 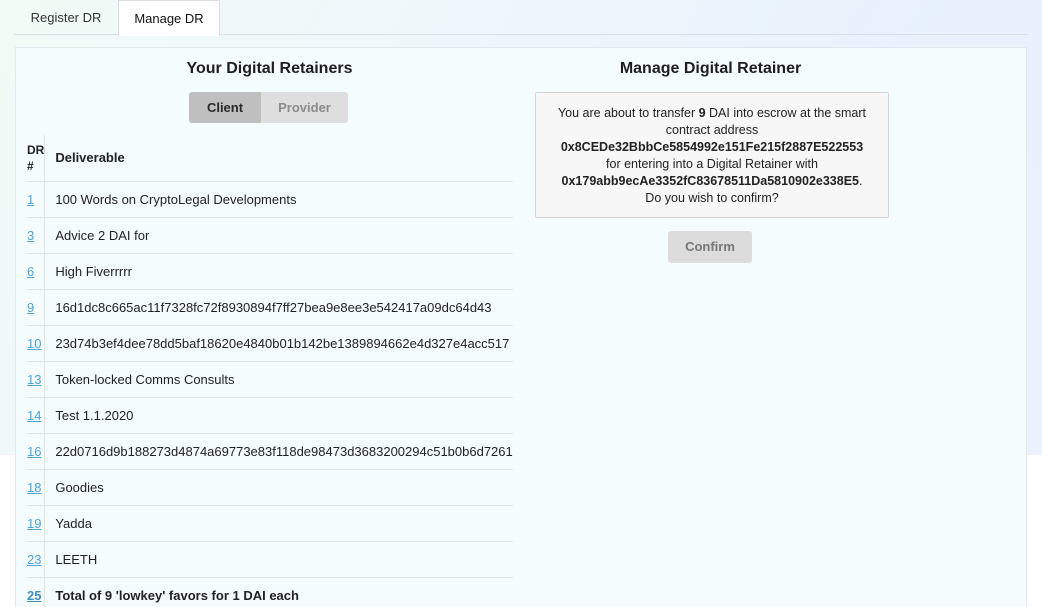 I want to click on dr-number-cell: 6, so click(x=36, y=271).